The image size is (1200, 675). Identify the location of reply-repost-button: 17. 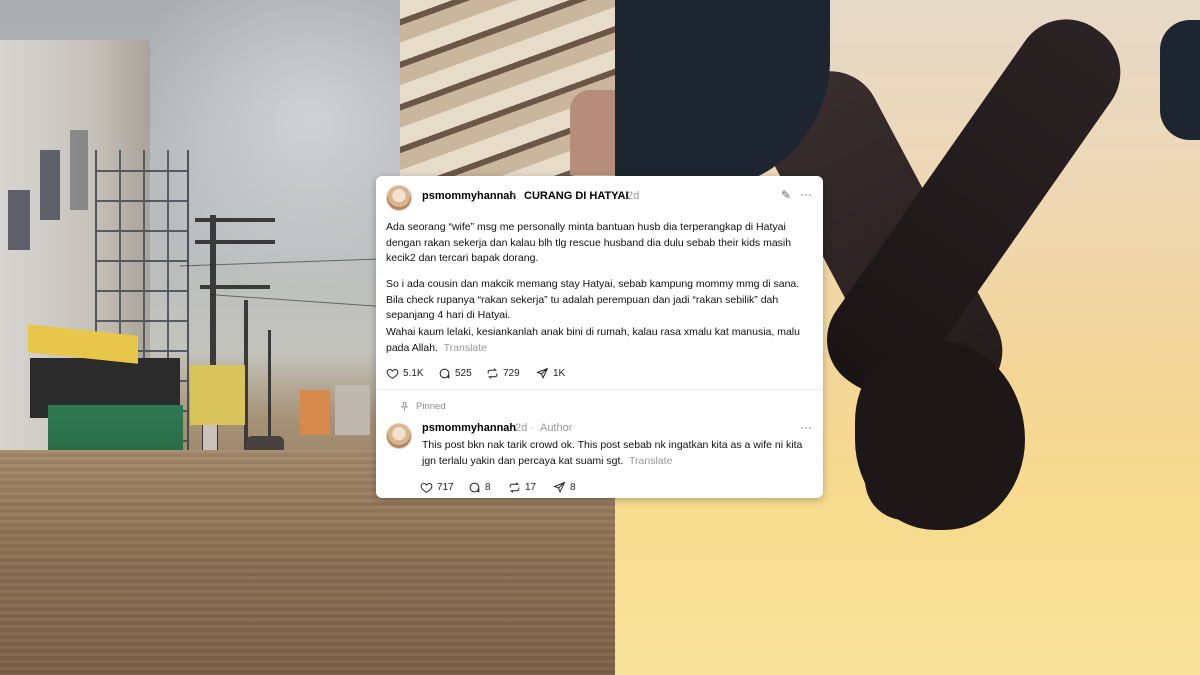
(522, 487).